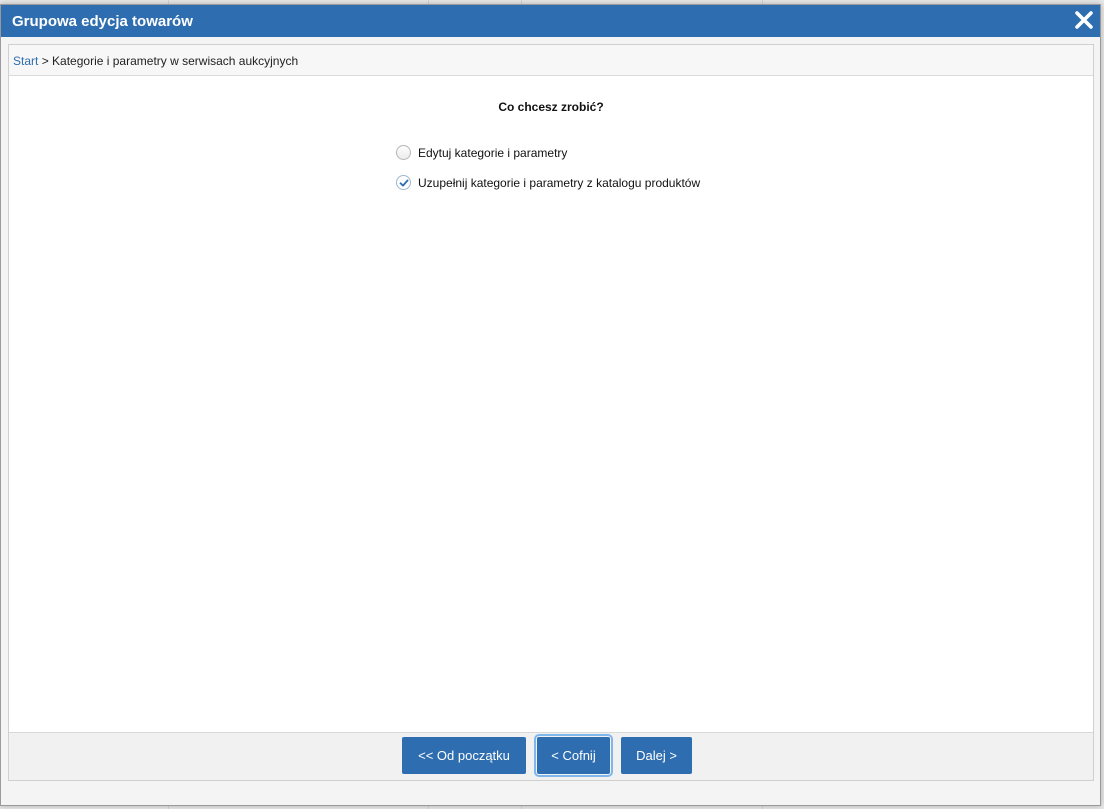  I want to click on next-button: Dalej >, so click(656, 755).